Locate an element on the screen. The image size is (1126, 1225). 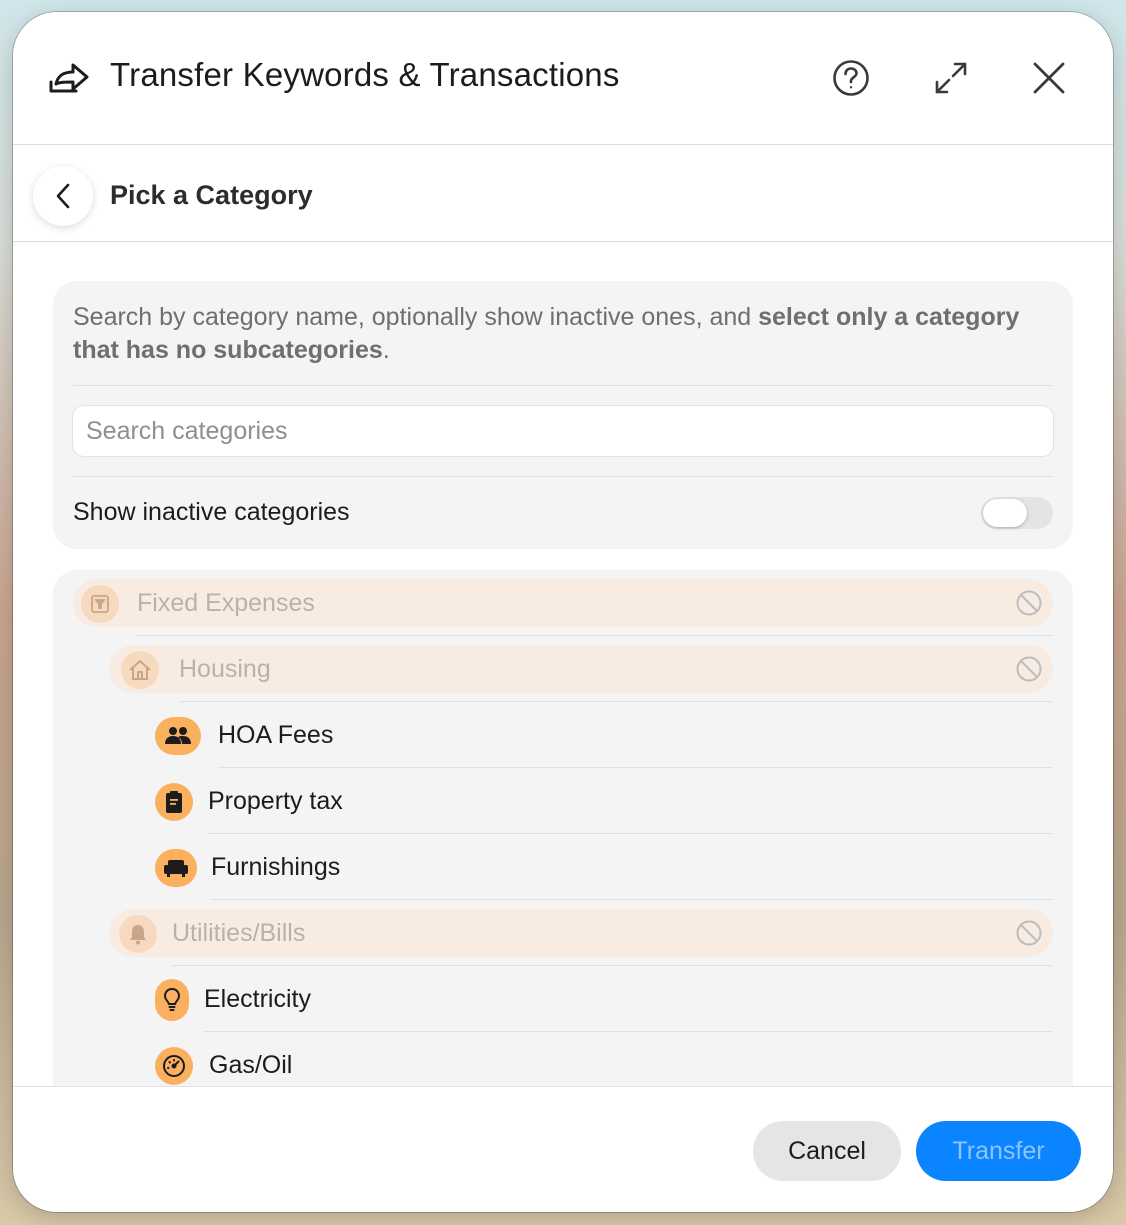
category-row-hoa-fees: HOA Fees is located at coordinates (563, 735).